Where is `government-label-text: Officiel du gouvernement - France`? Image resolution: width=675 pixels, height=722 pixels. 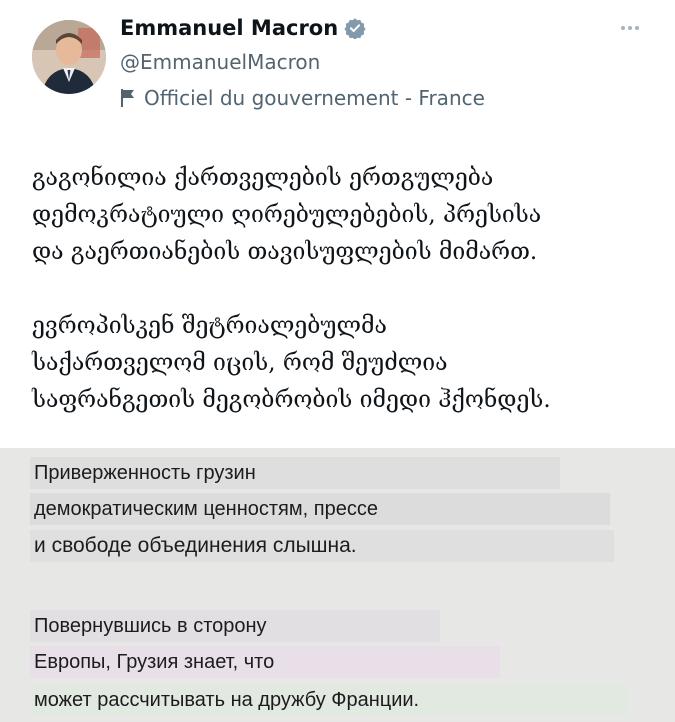 government-label-text: Officiel du gouvernement - France is located at coordinates (314, 98).